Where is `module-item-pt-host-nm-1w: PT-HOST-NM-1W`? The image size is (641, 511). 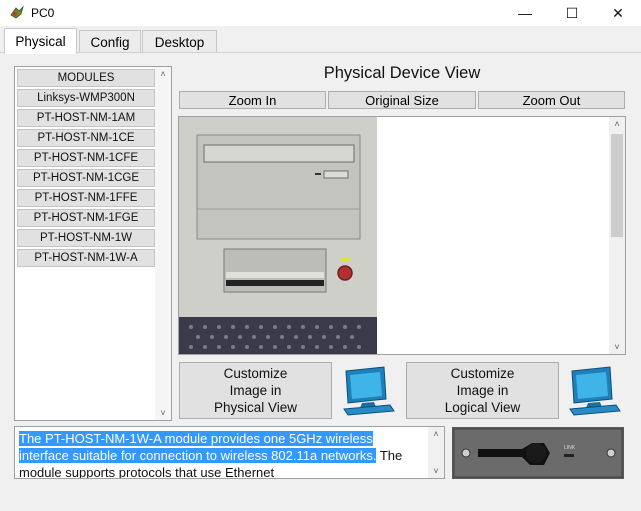 module-item-pt-host-nm-1w: PT-HOST-NM-1W is located at coordinates (86, 238).